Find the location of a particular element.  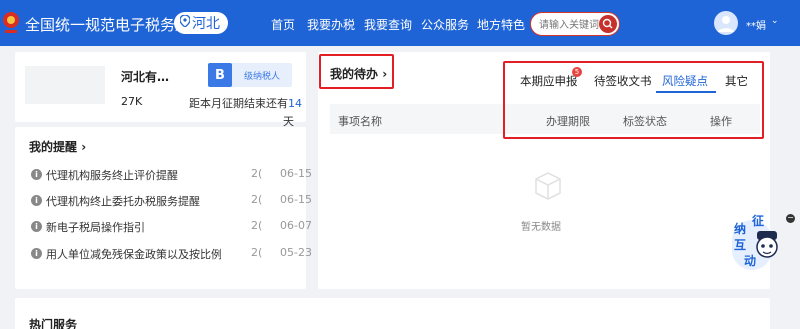

credit-rating-badge: B 级纳税人 is located at coordinates (250, 75).